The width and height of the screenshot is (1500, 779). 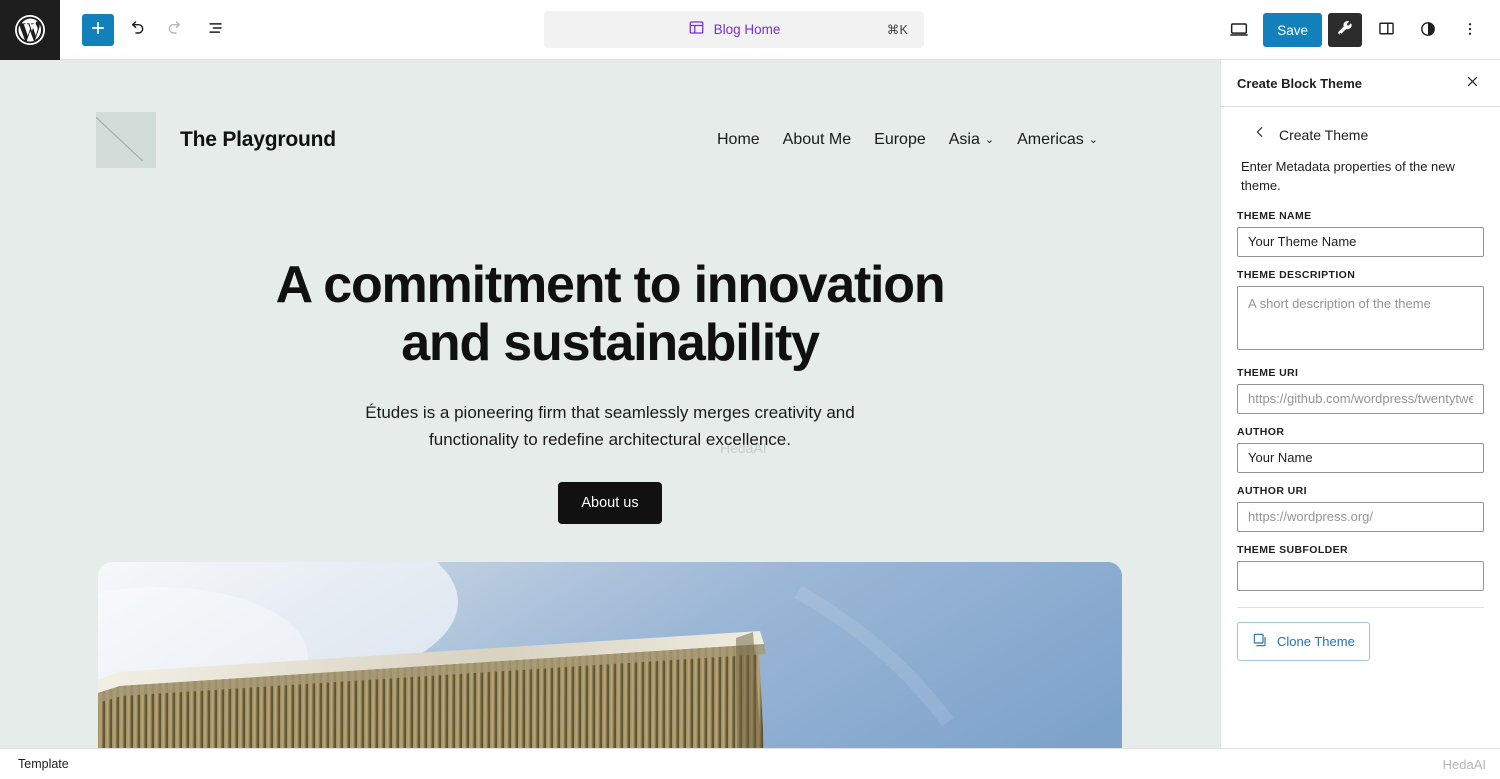 What do you see at coordinates (936, 140) in the screenshot?
I see `site-navigation: Home About Me Europe Asia ⌄ Americas ⌄` at bounding box center [936, 140].